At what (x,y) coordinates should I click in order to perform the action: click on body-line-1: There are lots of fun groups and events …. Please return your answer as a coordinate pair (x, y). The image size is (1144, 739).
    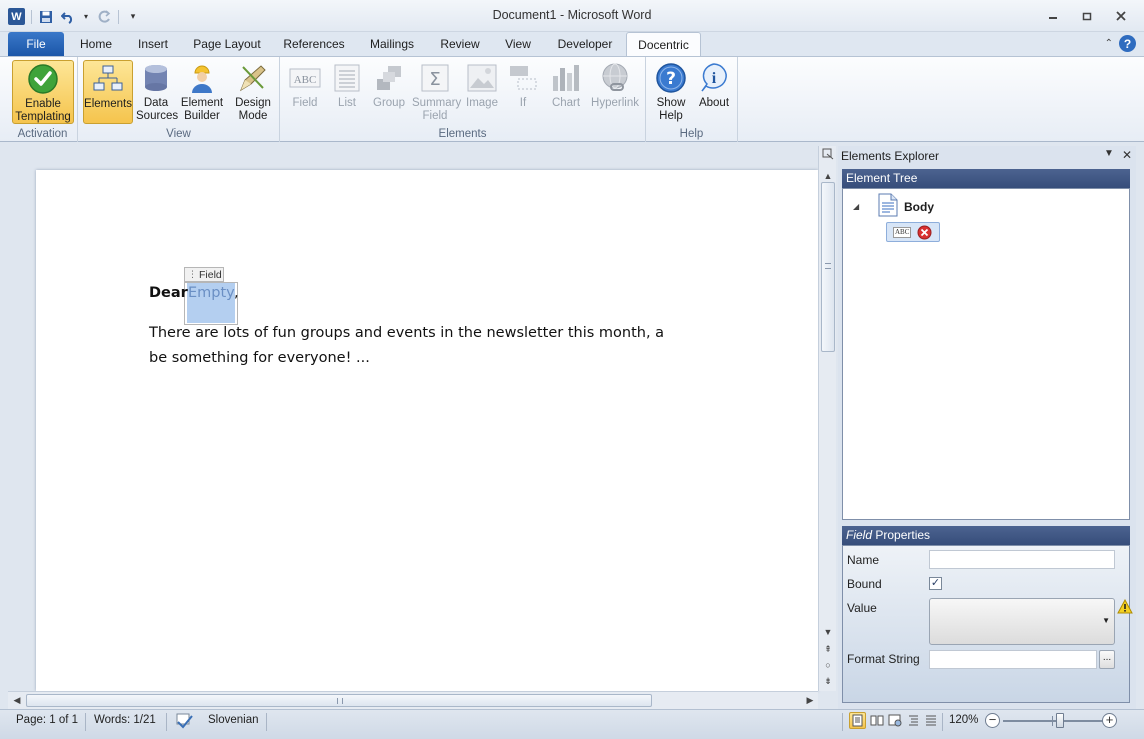
    Looking at the image, I should click on (407, 333).